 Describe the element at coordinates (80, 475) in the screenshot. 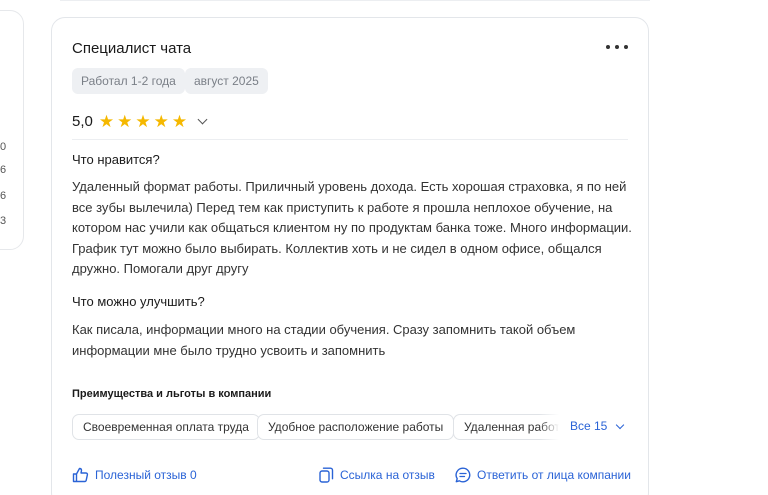

I see `thumbs-up-icon` at that location.